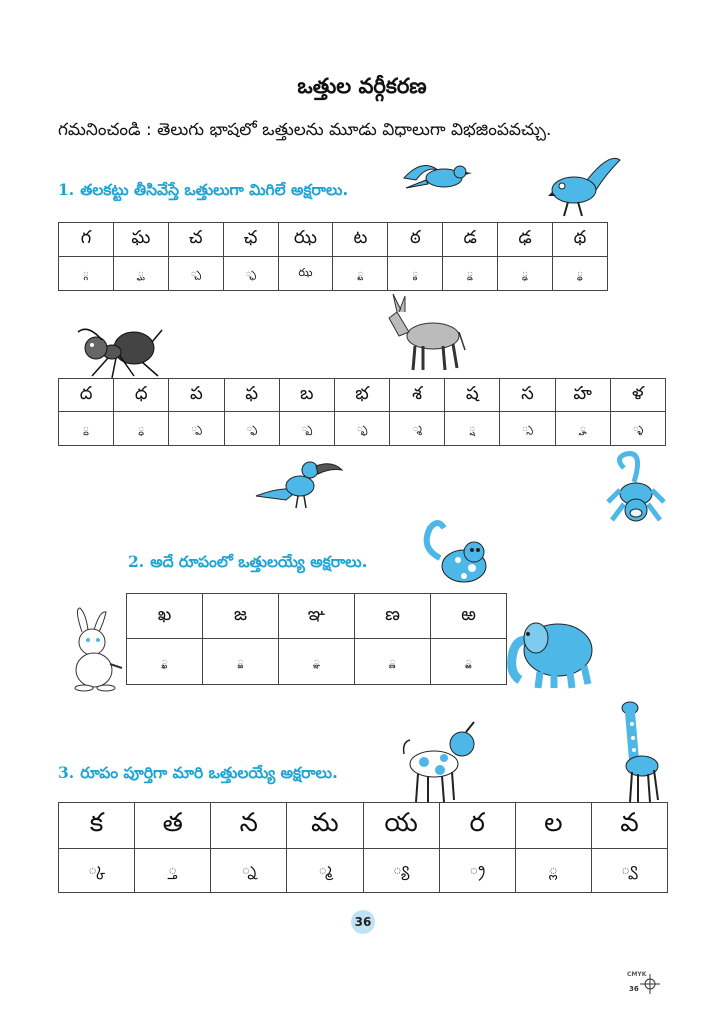 The image size is (724, 1024). I want to click on letter-cell: జ, so click(240, 616).